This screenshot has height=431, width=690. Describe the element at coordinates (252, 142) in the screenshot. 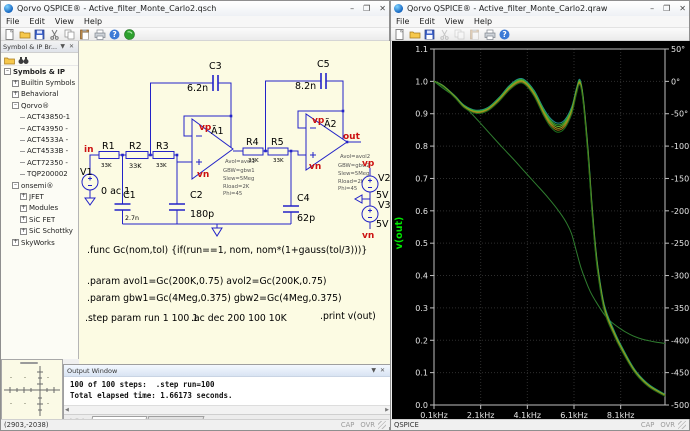

I see `svg-text: R4` at that location.